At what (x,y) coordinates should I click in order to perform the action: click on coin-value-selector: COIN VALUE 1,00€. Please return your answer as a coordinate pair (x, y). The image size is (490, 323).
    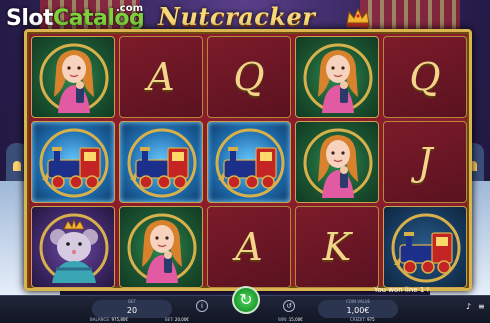
    Looking at the image, I should click on (358, 308).